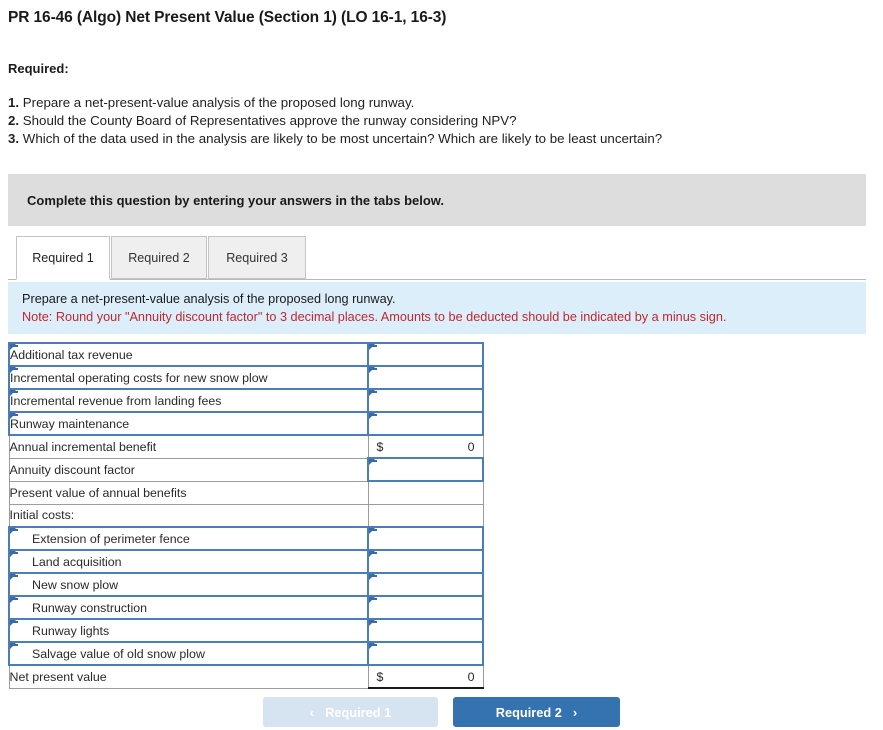 This screenshot has width=883, height=730. Describe the element at coordinates (188, 515) in the screenshot. I see `row-label: Initial costs:` at that location.